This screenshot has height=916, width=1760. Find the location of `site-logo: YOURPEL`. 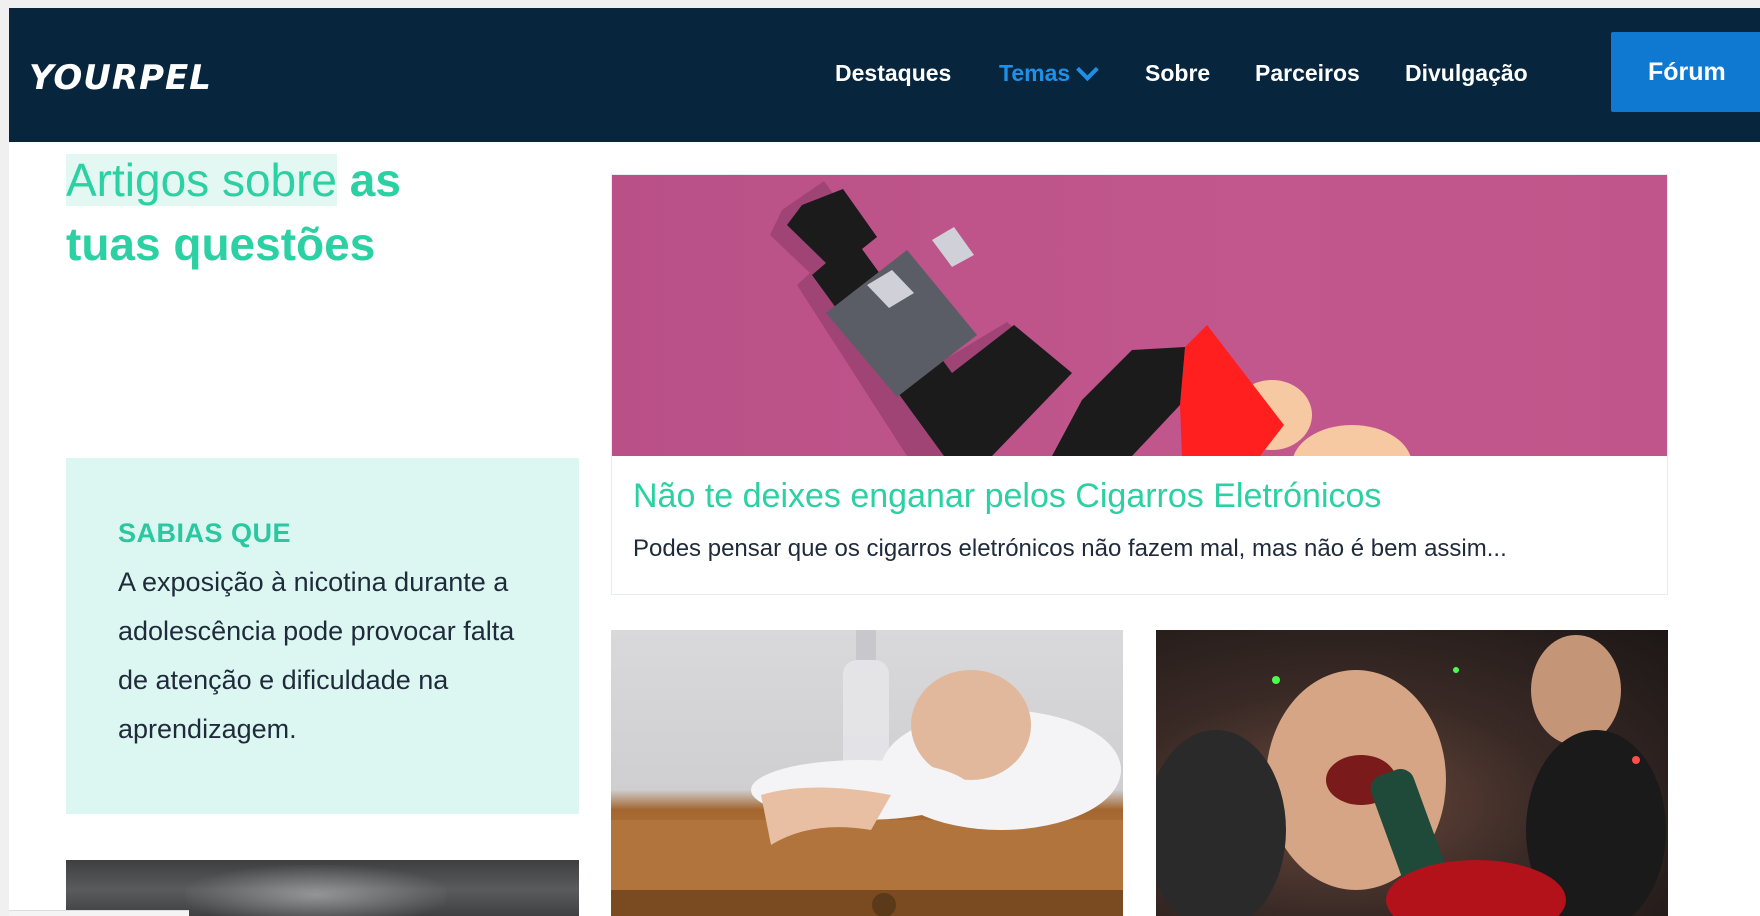

site-logo: YOURPEL is located at coordinates (120, 78).